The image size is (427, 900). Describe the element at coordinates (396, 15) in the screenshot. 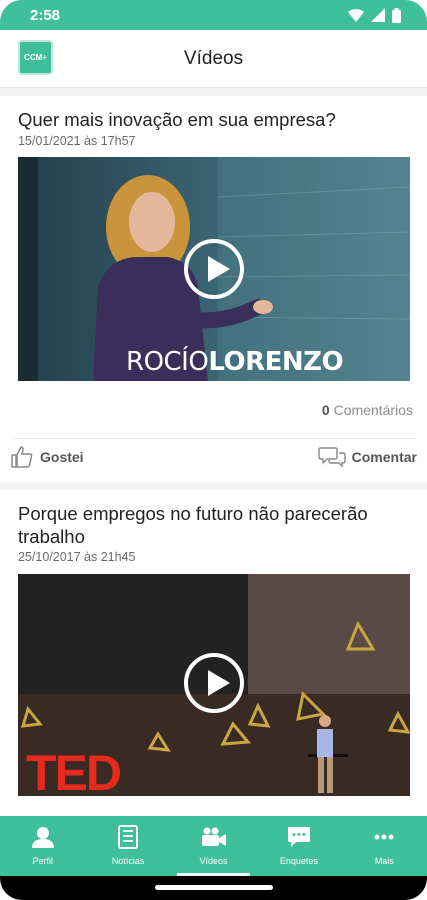

I see `battery-icon` at that location.